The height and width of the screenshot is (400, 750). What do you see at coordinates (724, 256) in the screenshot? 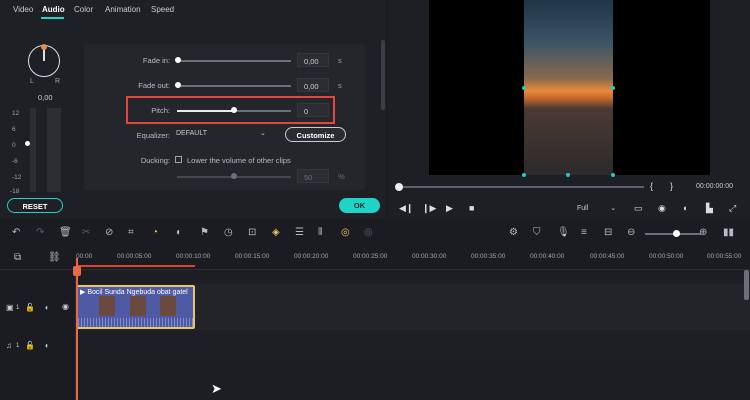
I see `ruler-tick-label: 00:00:55:00` at bounding box center [724, 256].